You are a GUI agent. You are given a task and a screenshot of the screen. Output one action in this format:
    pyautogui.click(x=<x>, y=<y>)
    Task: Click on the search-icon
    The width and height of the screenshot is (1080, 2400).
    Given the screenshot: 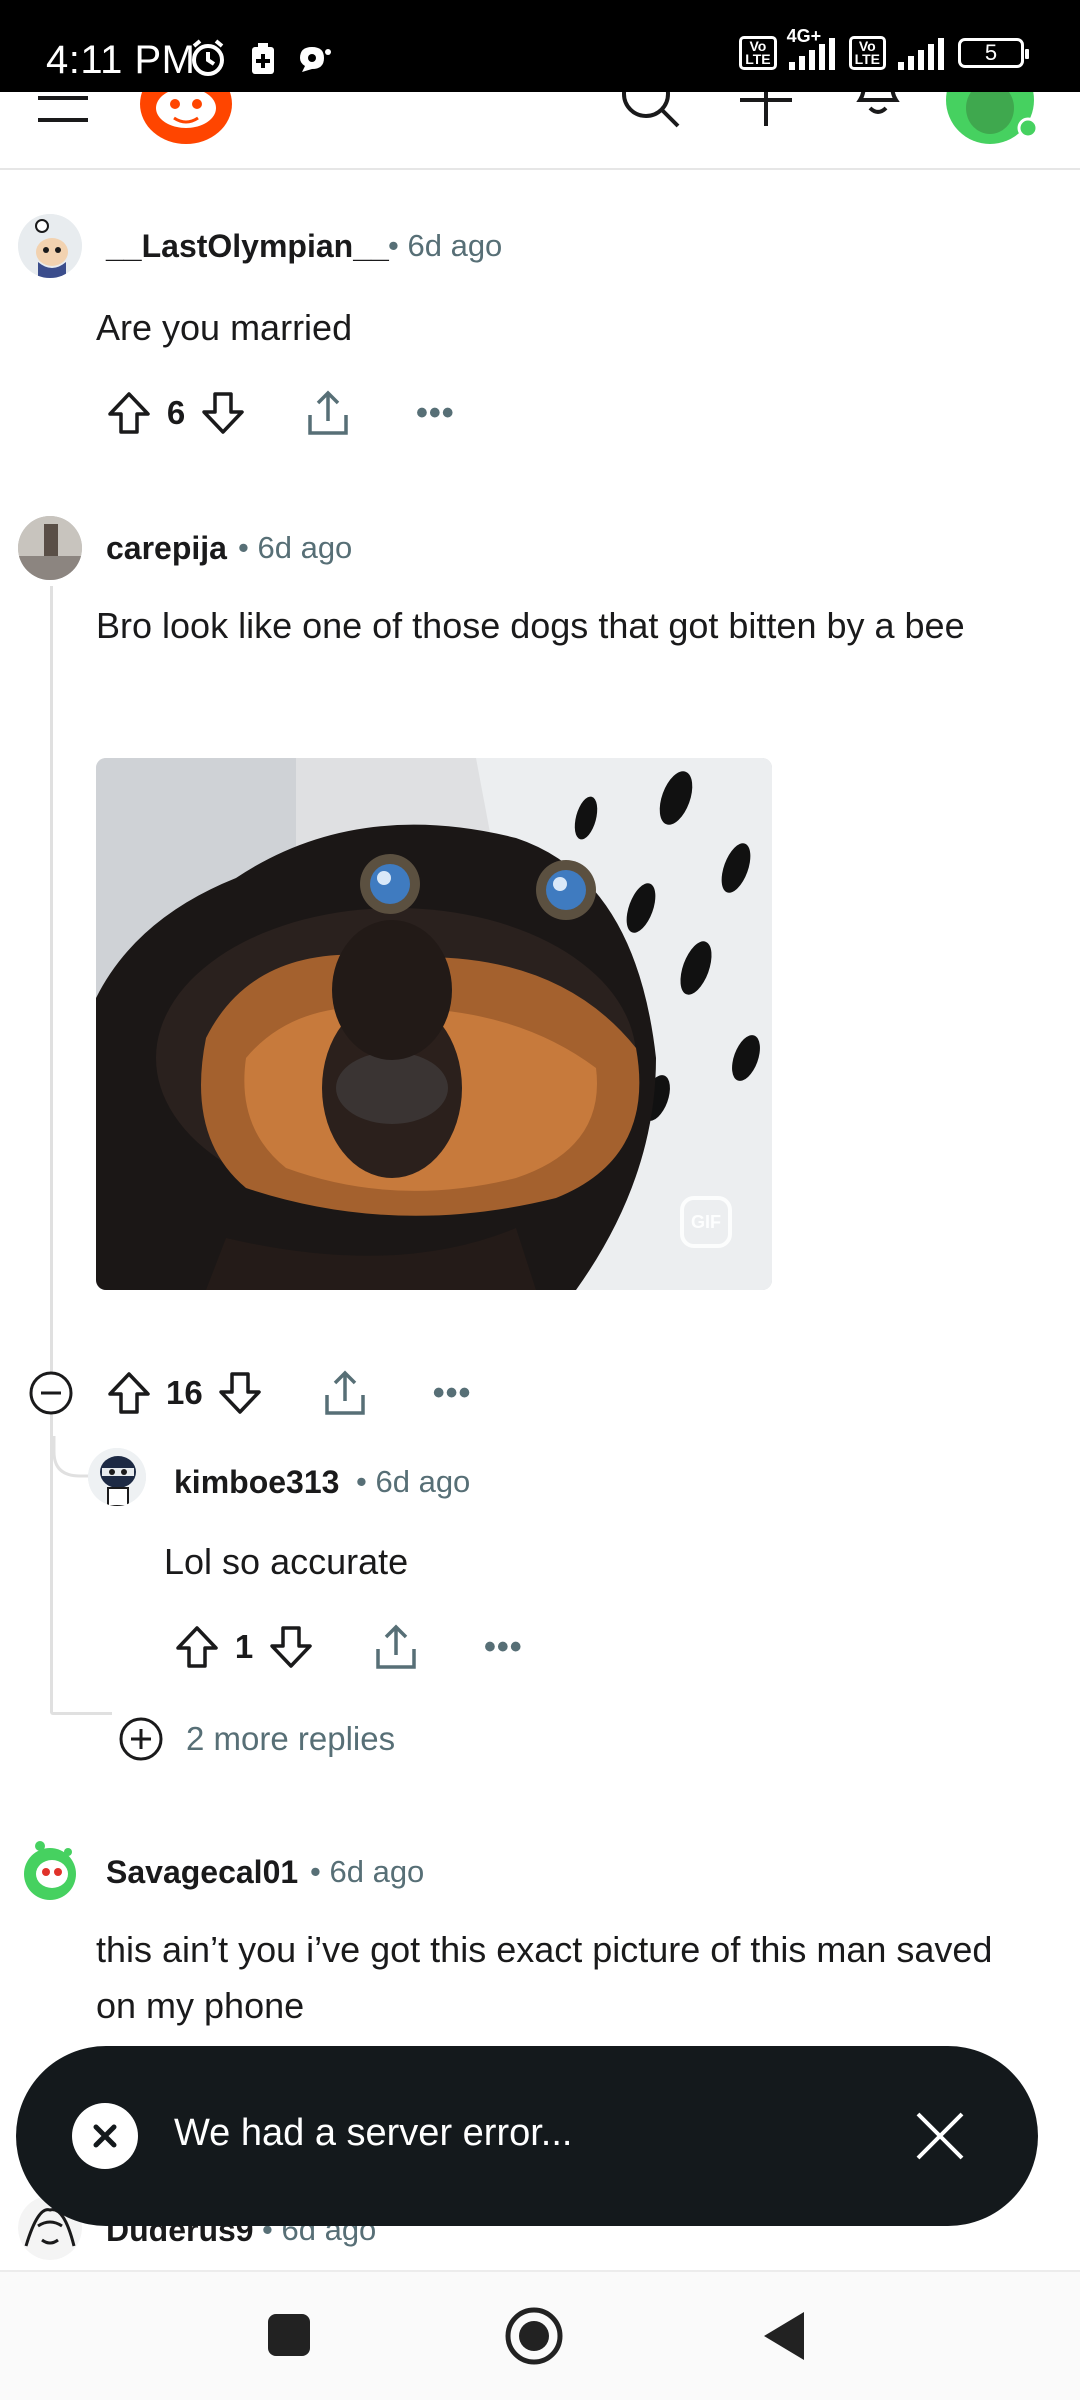 What is the action you would take?
    pyautogui.click(x=651, y=111)
    